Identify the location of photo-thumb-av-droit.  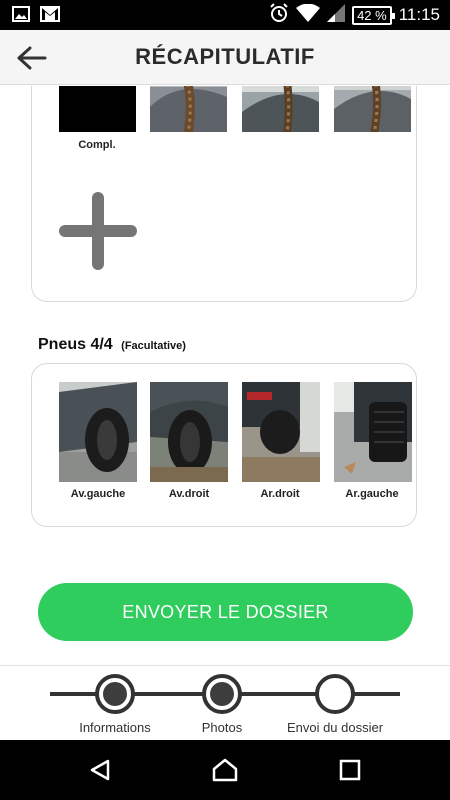
(189, 432).